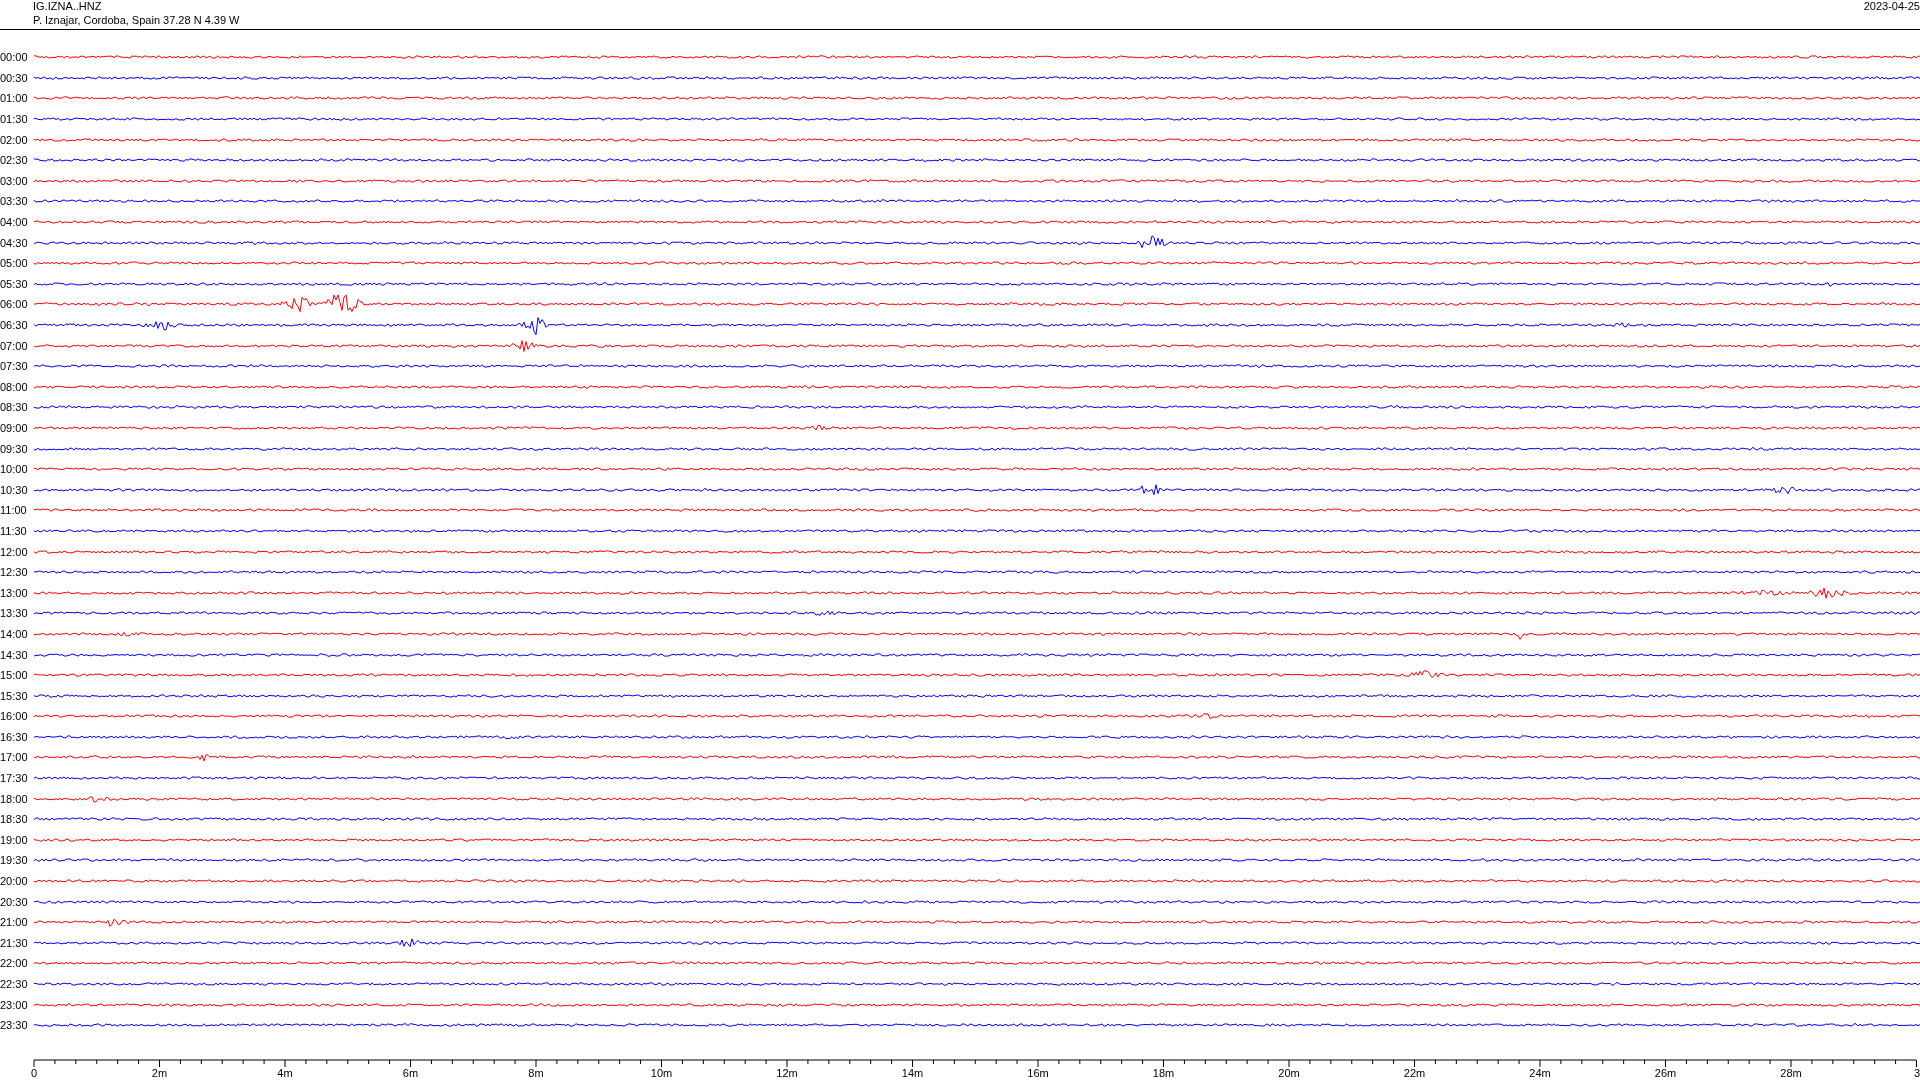 The height and width of the screenshot is (1080, 1920). Describe the element at coordinates (14, 160) in the screenshot. I see `time-label: 02:30` at that location.